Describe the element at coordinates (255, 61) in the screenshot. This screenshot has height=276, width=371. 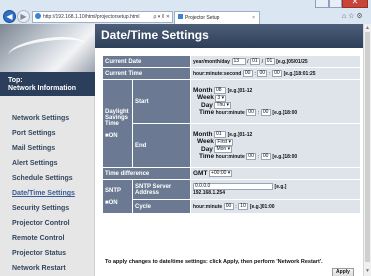
I see `date-month-input: 01` at that location.